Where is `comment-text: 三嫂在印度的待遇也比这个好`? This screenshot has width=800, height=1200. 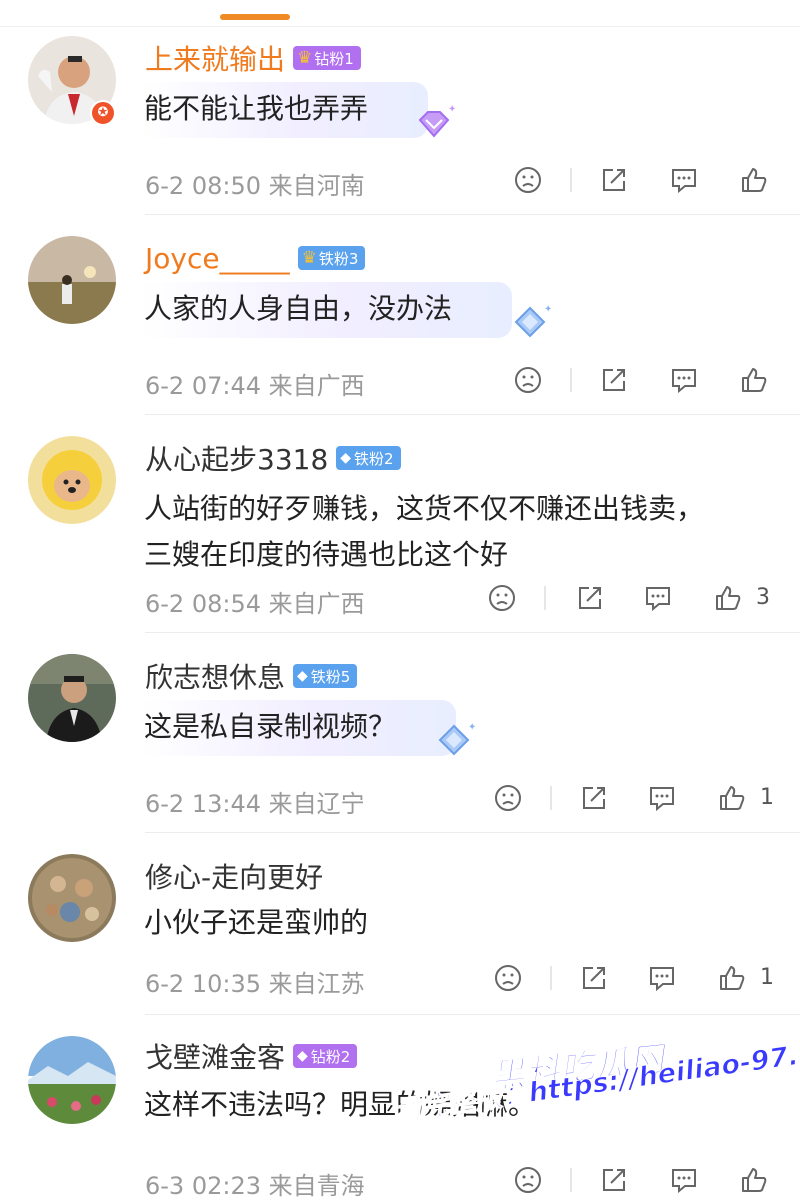
comment-text: 三嫂在印度的待遇也比这个好 is located at coordinates (326, 554).